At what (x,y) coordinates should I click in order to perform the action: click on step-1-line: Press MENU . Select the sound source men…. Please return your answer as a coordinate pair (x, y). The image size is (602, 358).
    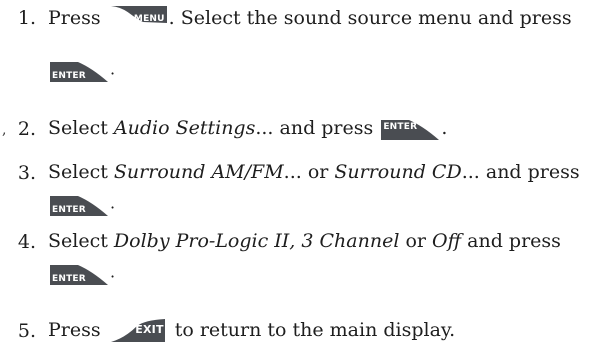
    Looking at the image, I should click on (310, 18).